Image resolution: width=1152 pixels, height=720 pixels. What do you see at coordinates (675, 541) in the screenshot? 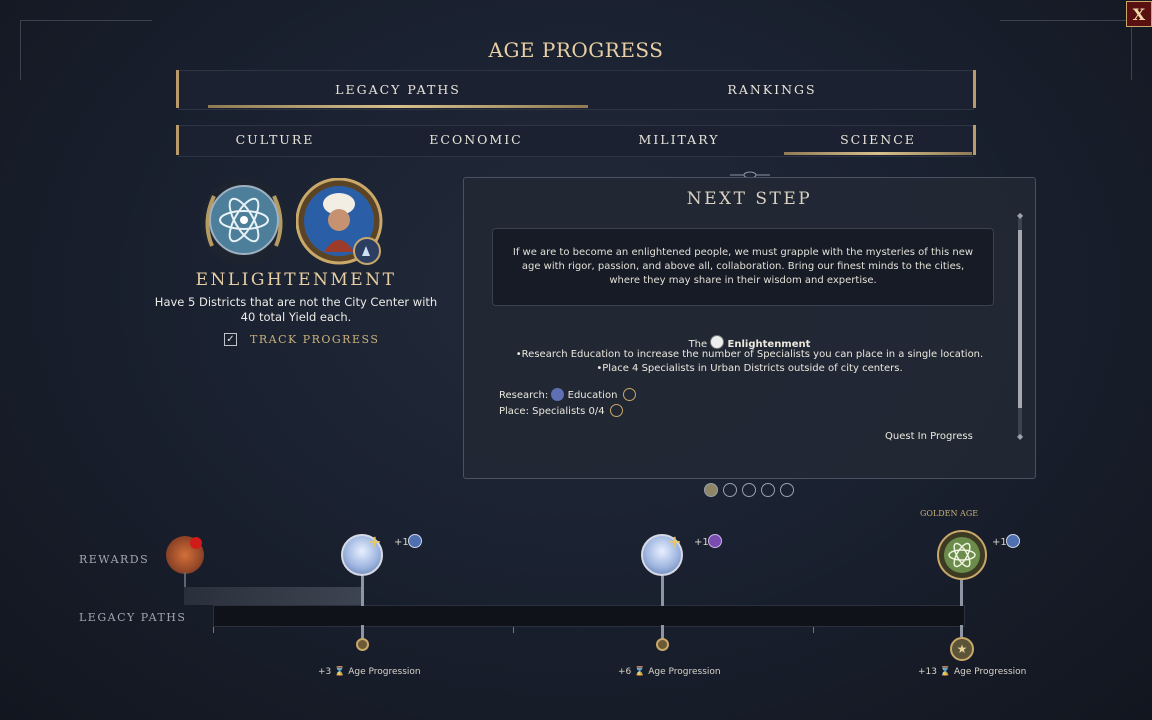
I see `reward-2-plus-icon: +` at bounding box center [675, 541].